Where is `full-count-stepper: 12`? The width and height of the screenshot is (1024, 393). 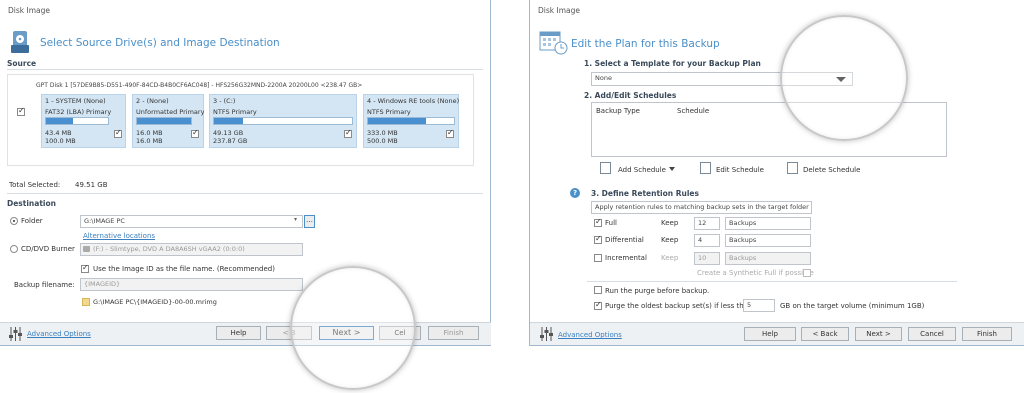
full-count-stepper: 12 is located at coordinates (707, 223).